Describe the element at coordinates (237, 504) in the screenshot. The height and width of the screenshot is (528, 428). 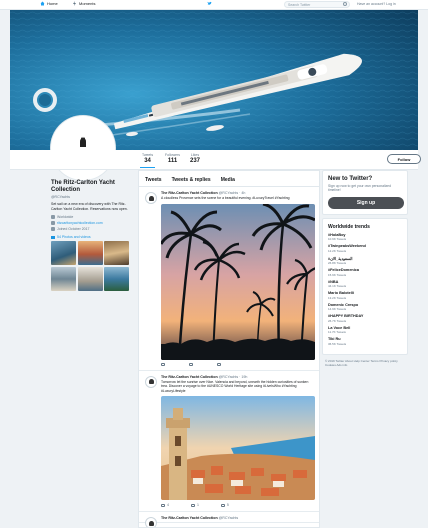
I see `tweet-actions: 4 1 5` at that location.